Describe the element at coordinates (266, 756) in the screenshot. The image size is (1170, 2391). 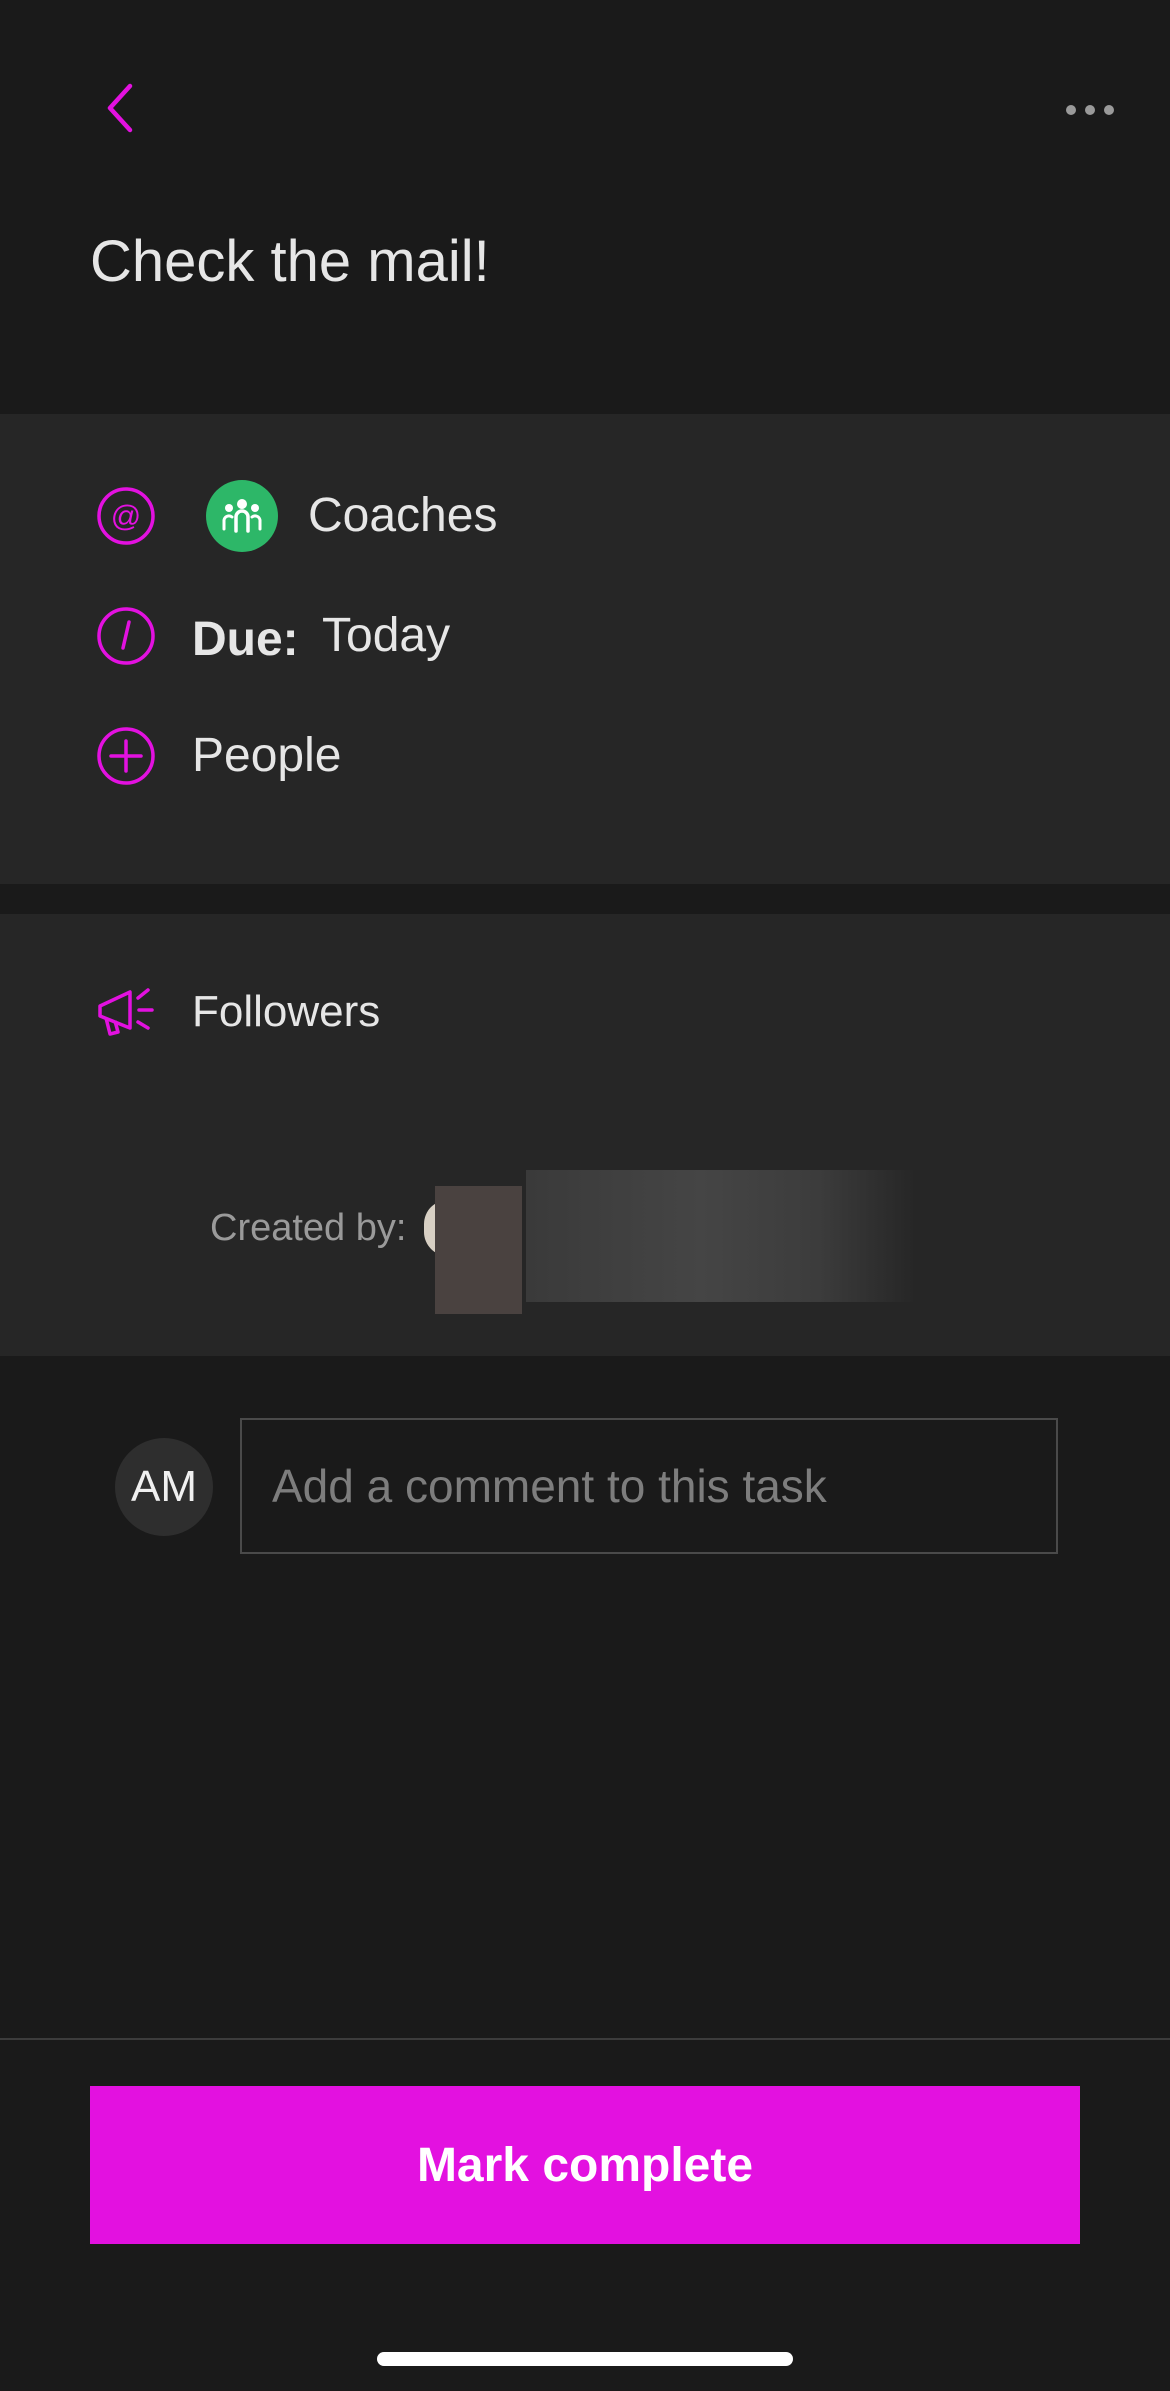
I see `add-people-button: People` at that location.